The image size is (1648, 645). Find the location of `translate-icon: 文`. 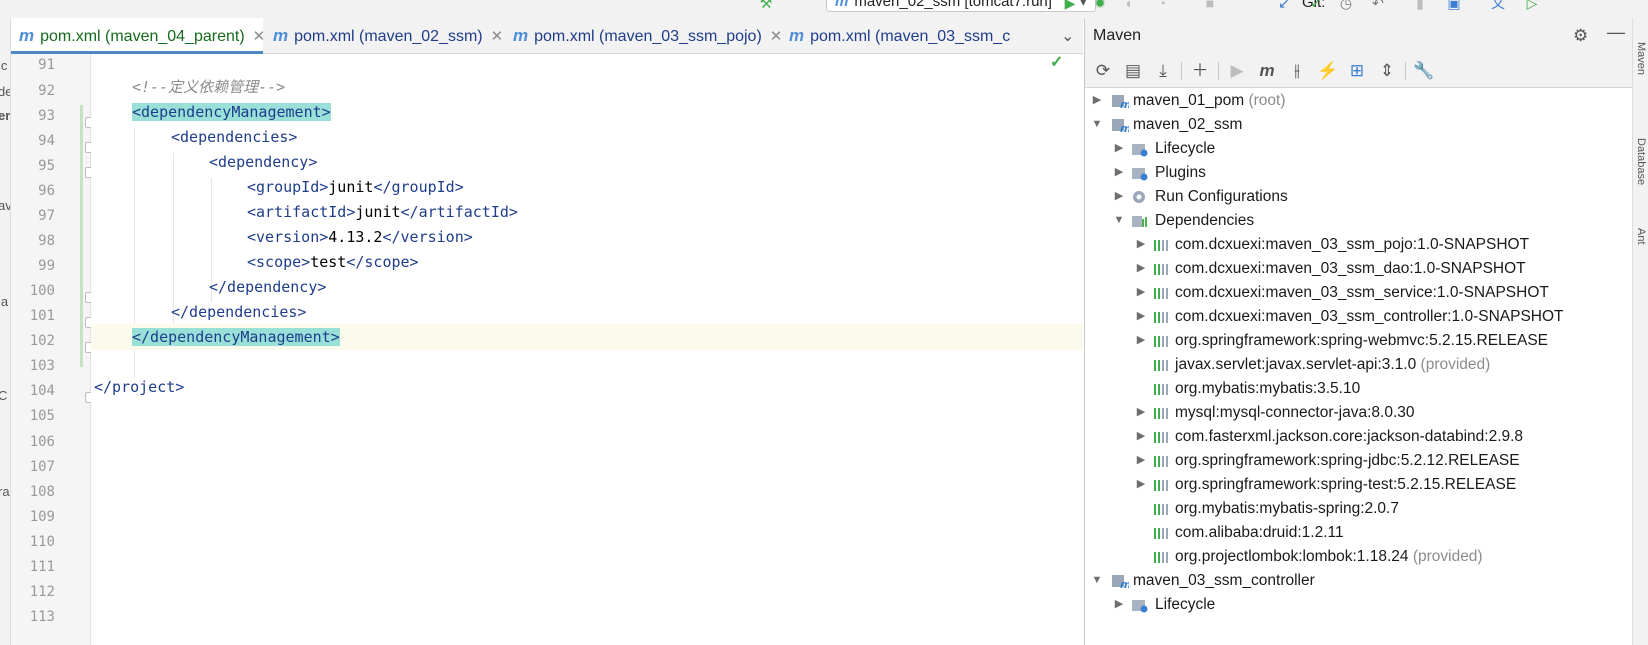

translate-icon: 文 is located at coordinates (1498, 5).